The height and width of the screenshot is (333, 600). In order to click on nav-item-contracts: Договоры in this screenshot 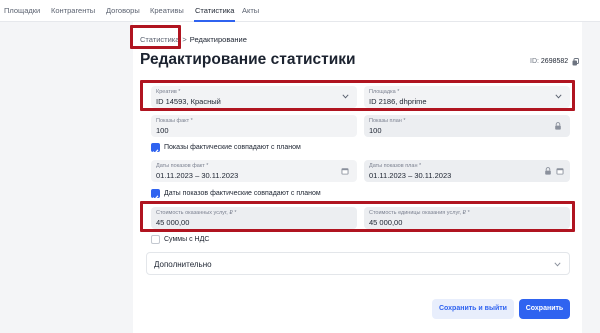, I will do `click(123, 10)`.